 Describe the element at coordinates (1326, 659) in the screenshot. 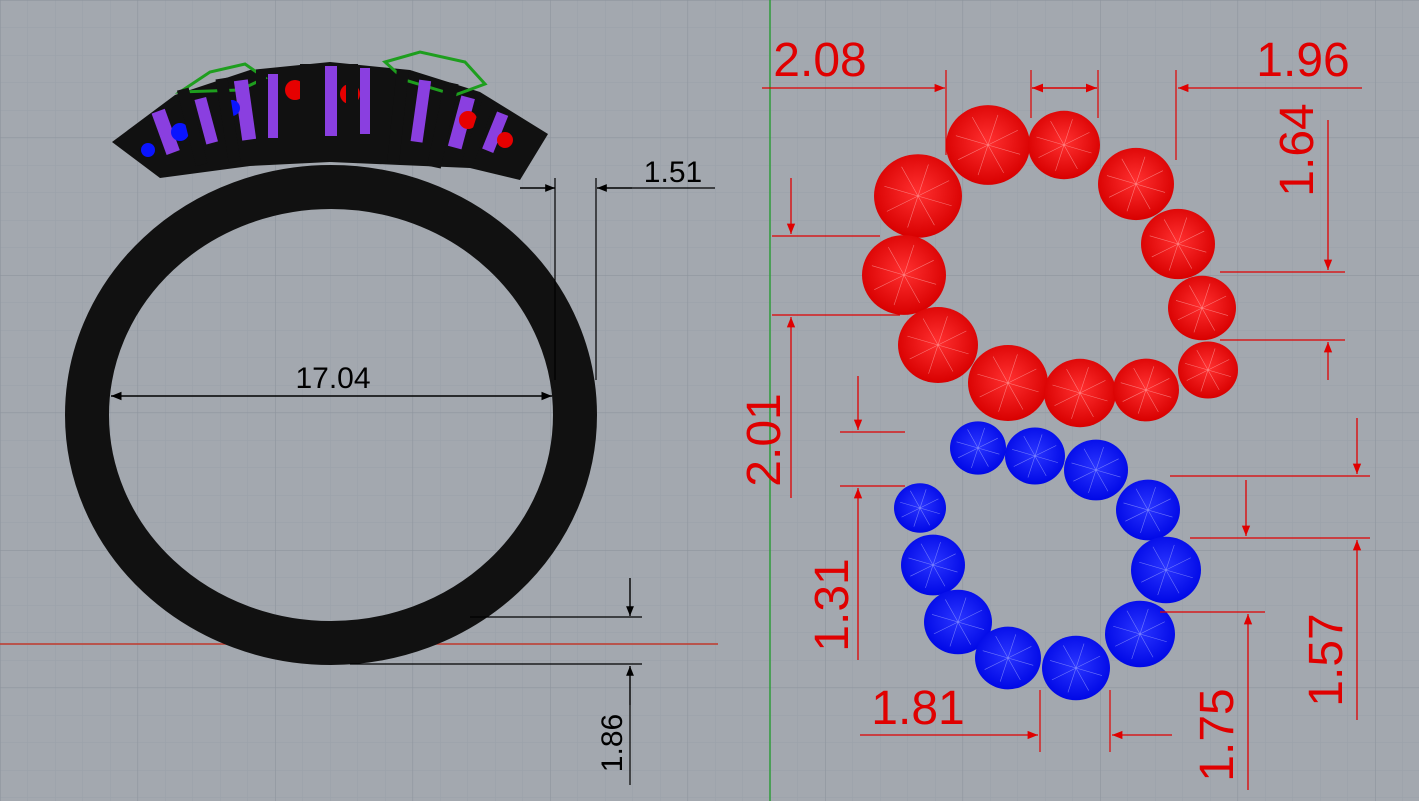

I see `dim-157-label: 1.57` at that location.